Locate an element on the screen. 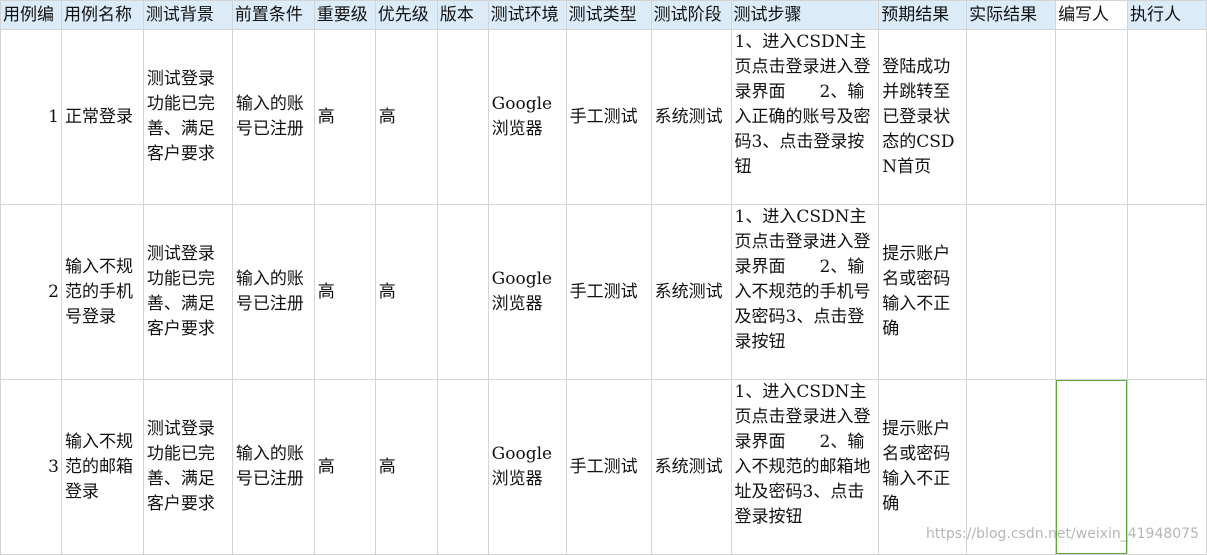 The image size is (1207, 555). header-cell-case-name: 用例名称 is located at coordinates (102, 15).